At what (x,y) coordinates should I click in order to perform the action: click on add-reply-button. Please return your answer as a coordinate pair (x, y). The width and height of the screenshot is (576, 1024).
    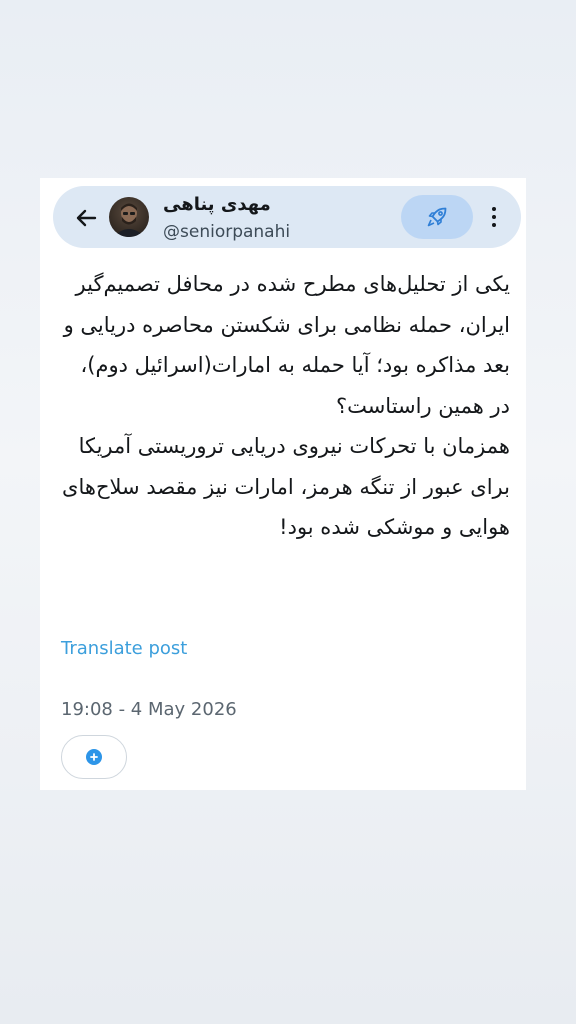
    Looking at the image, I should click on (94, 757).